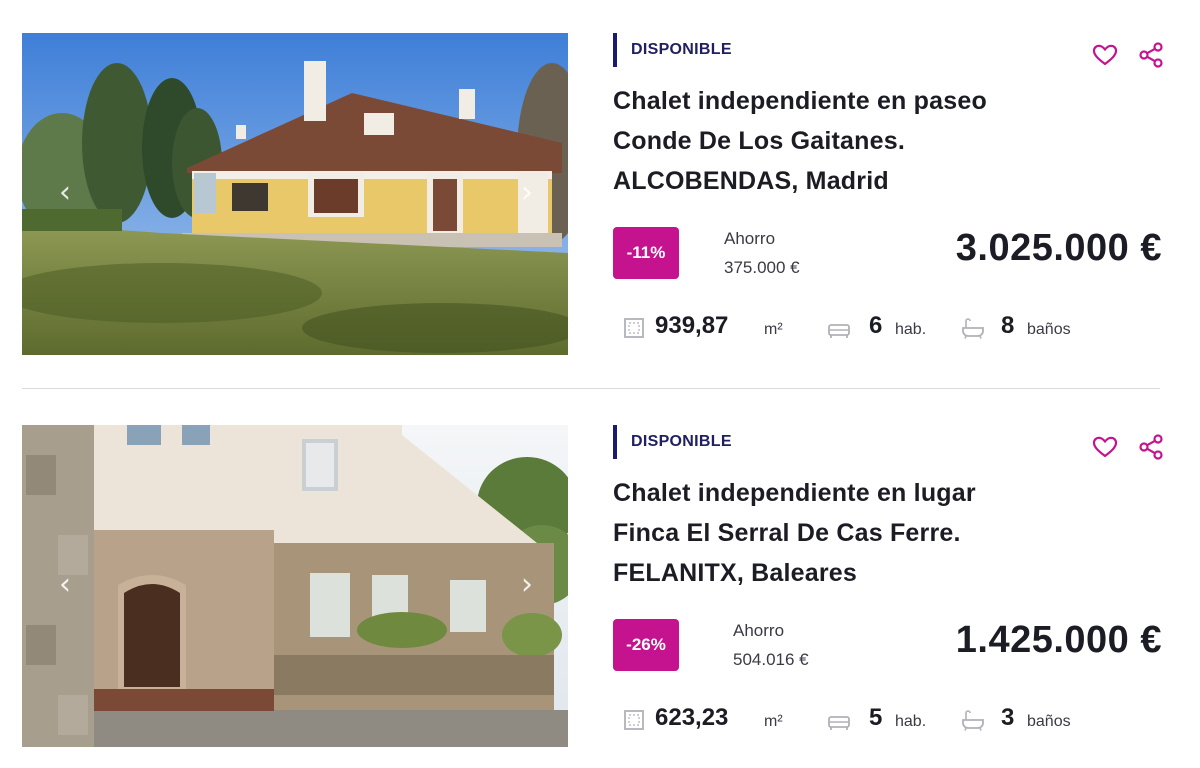 The width and height of the screenshot is (1200, 768). What do you see at coordinates (800, 101) in the screenshot?
I see `title-line: Chalet independiente en paseo` at bounding box center [800, 101].